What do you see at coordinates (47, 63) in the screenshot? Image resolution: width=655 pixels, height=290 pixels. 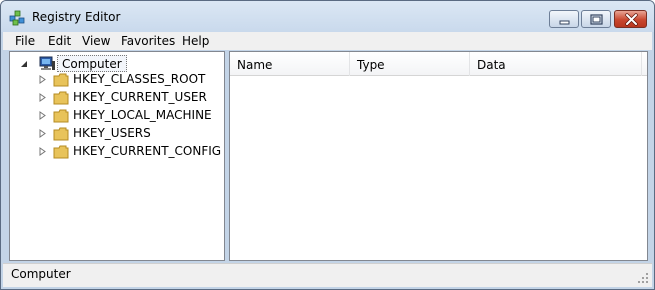 I see `computer-icon` at bounding box center [47, 63].